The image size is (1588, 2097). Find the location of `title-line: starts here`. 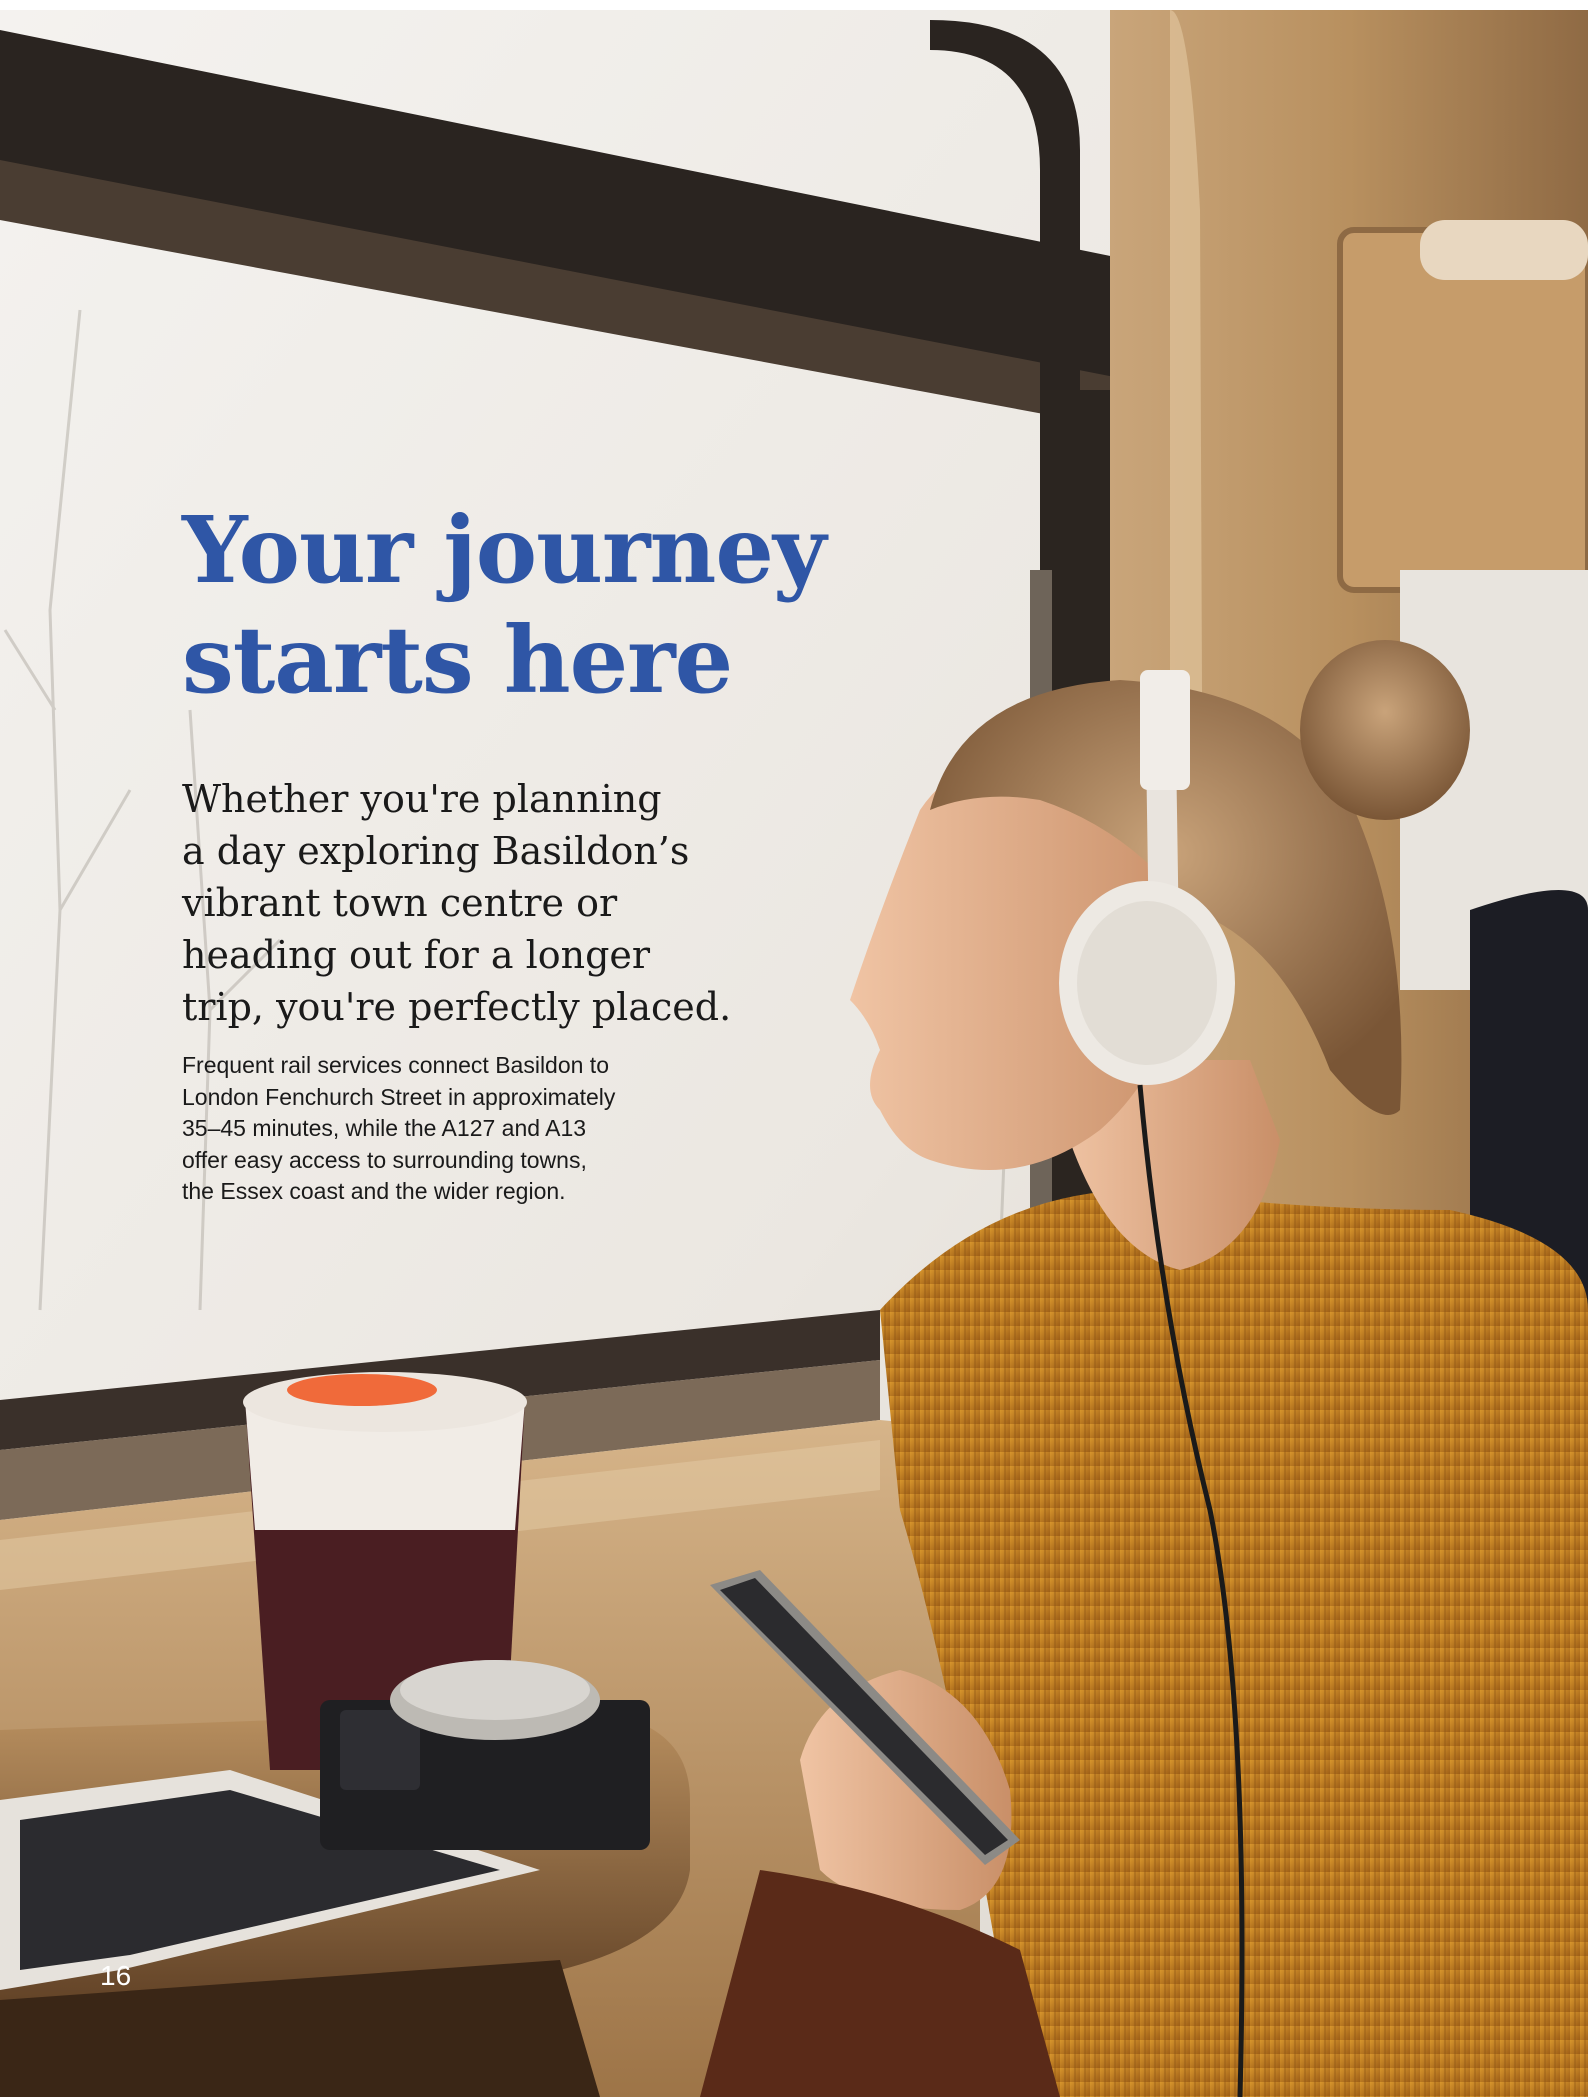

title-line: starts here is located at coordinates (457, 660).